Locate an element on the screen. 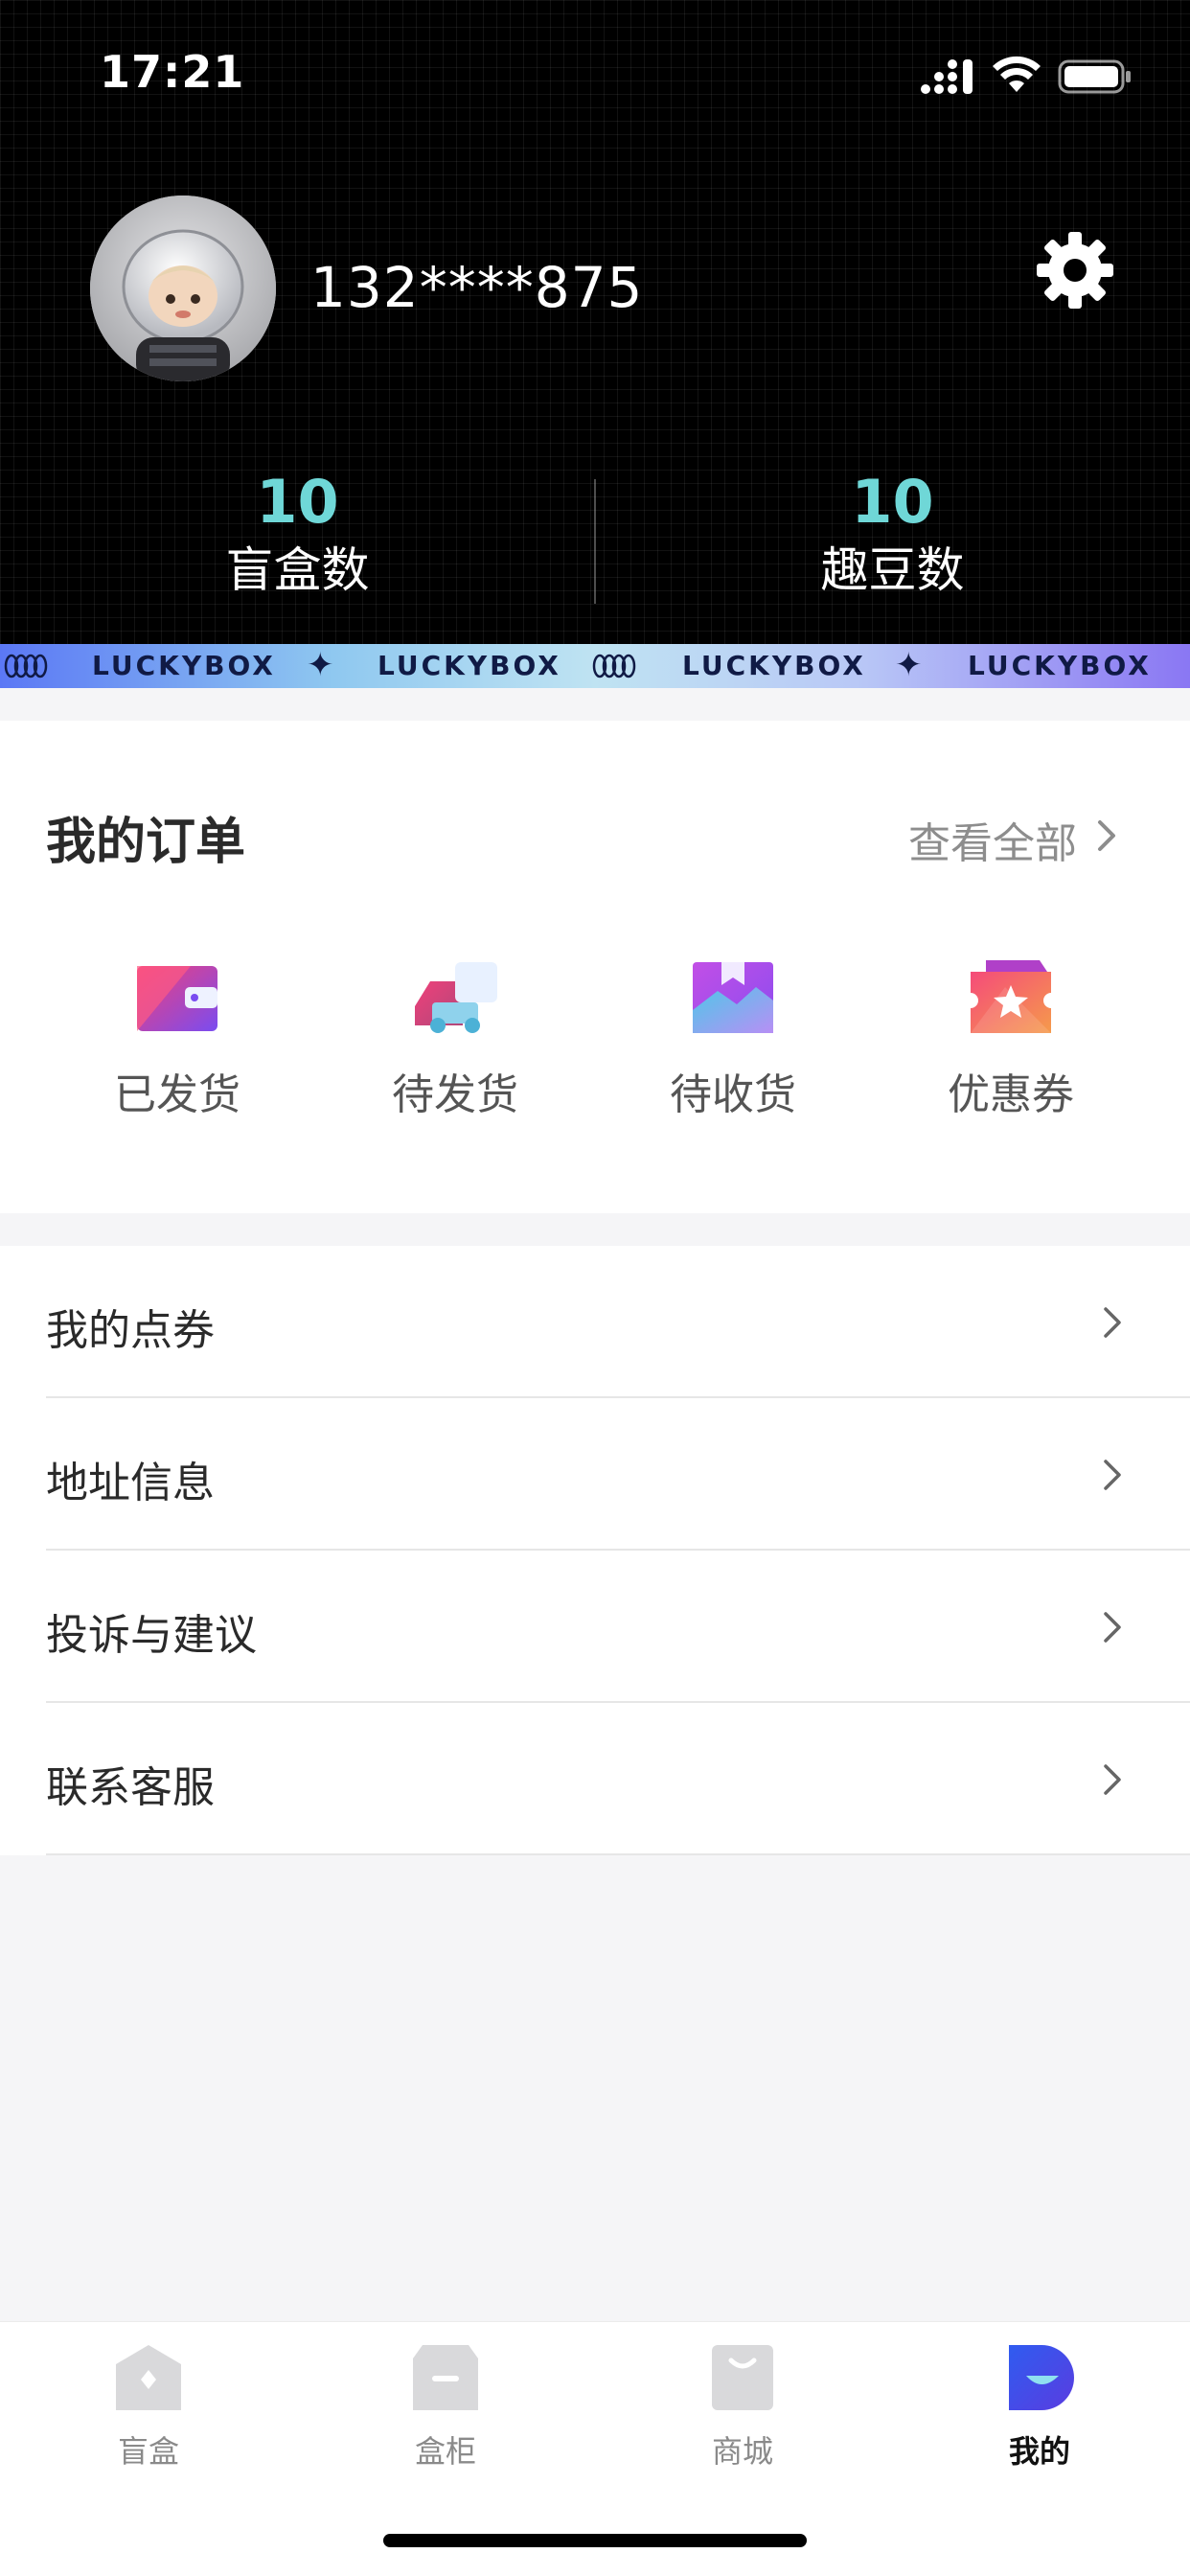 The image size is (1190, 2576). orders-title: 我的订单 is located at coordinates (146, 842).